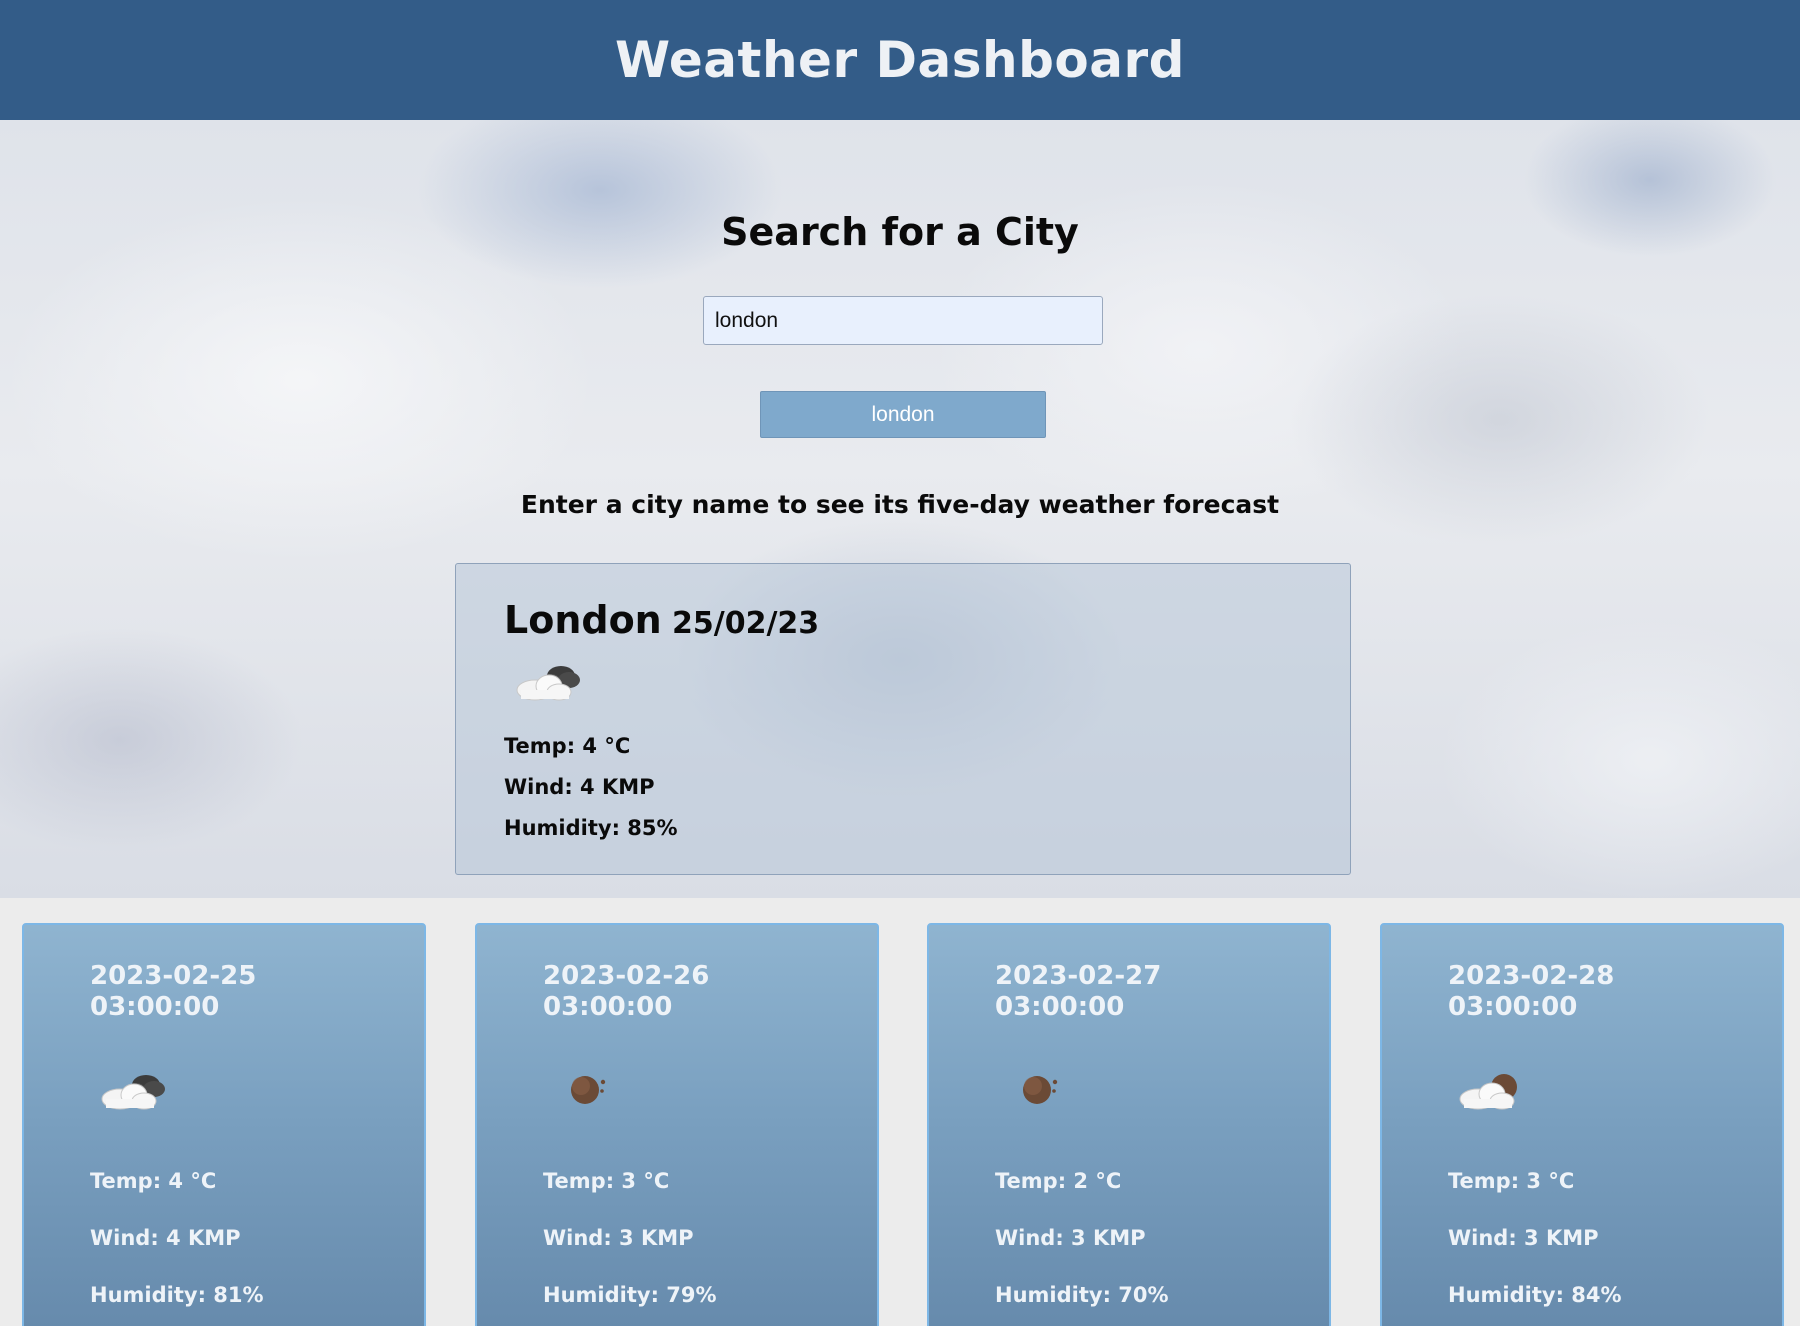  What do you see at coordinates (630, 1295) in the screenshot?
I see `forecast-humidity: Humidity: 79%` at bounding box center [630, 1295].